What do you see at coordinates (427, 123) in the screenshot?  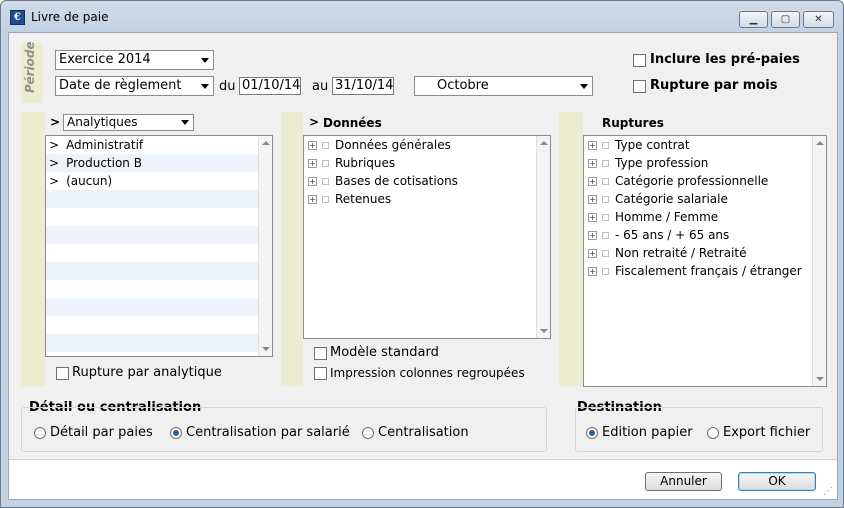 I see `data-header: > Données` at bounding box center [427, 123].